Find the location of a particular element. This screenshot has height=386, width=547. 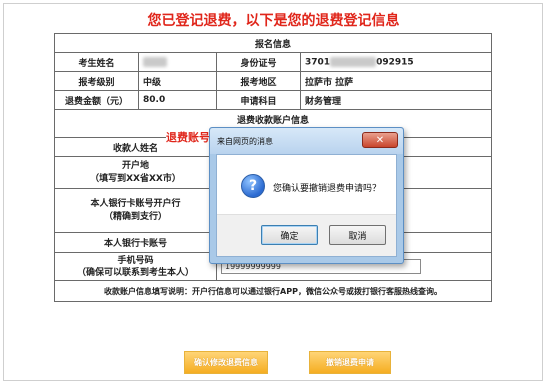

confirm-modify-button: 确认修改退费信息 is located at coordinates (226, 362).